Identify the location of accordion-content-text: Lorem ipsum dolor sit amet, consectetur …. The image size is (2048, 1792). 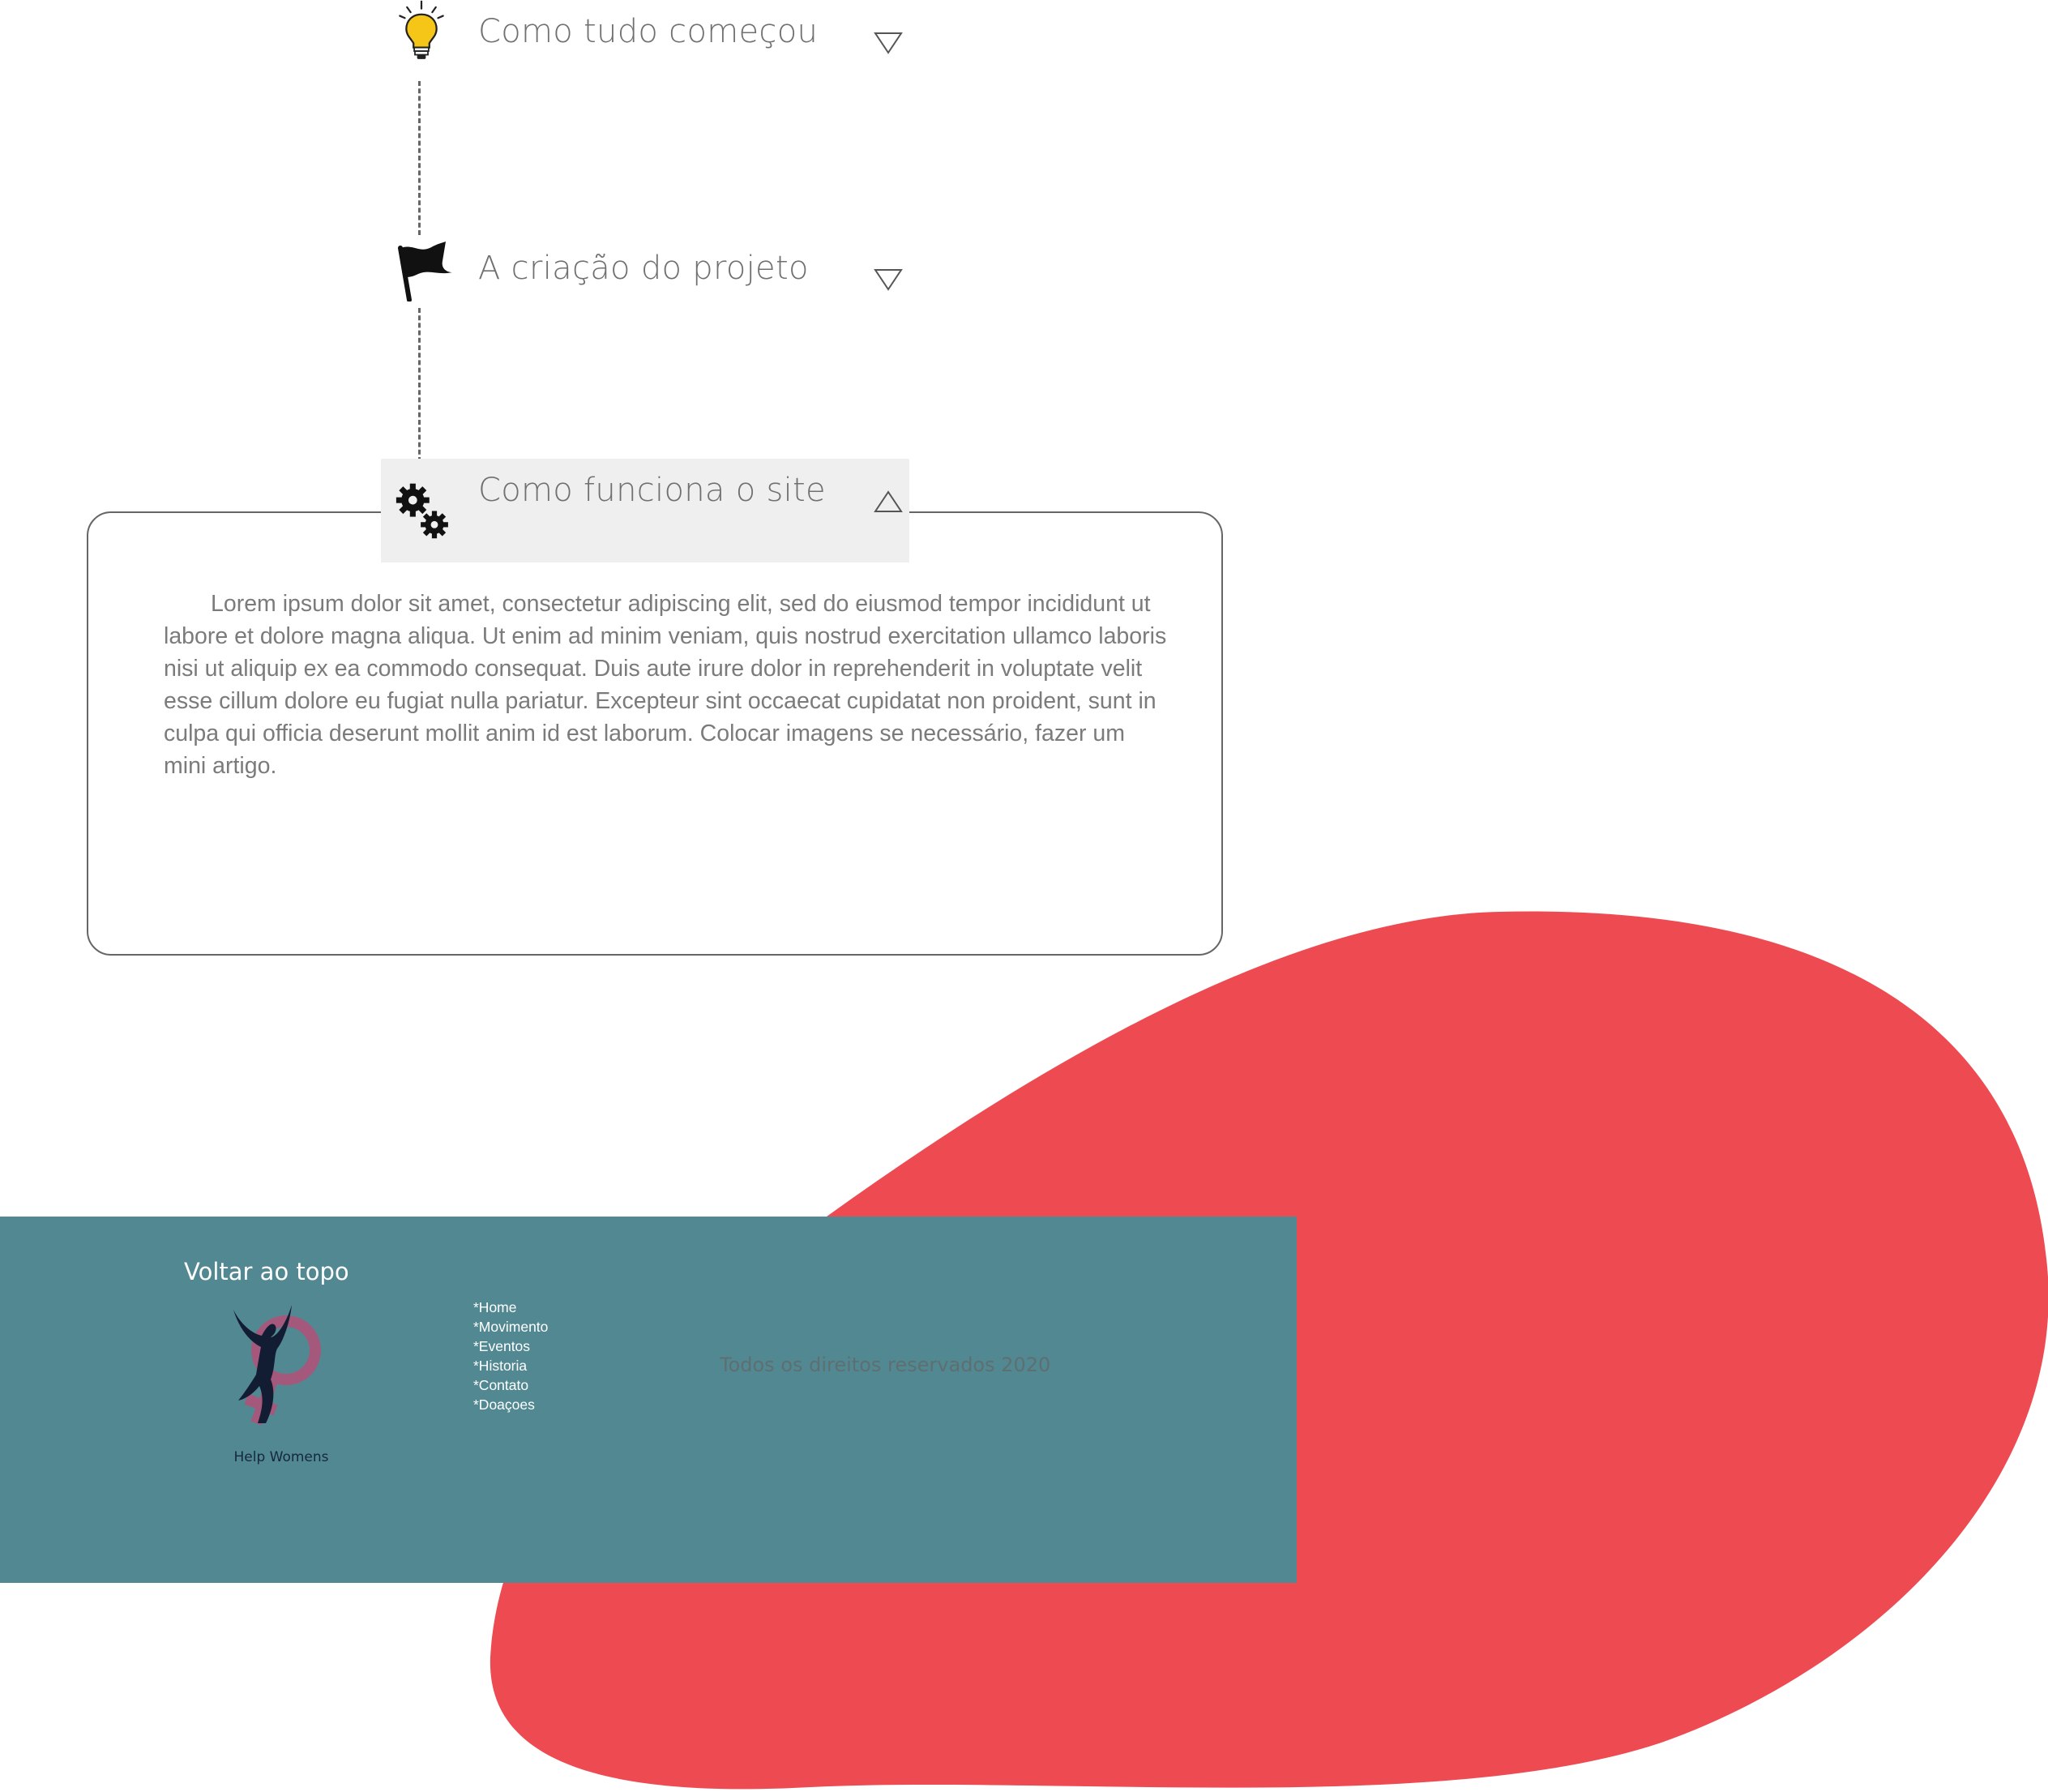
(665, 685).